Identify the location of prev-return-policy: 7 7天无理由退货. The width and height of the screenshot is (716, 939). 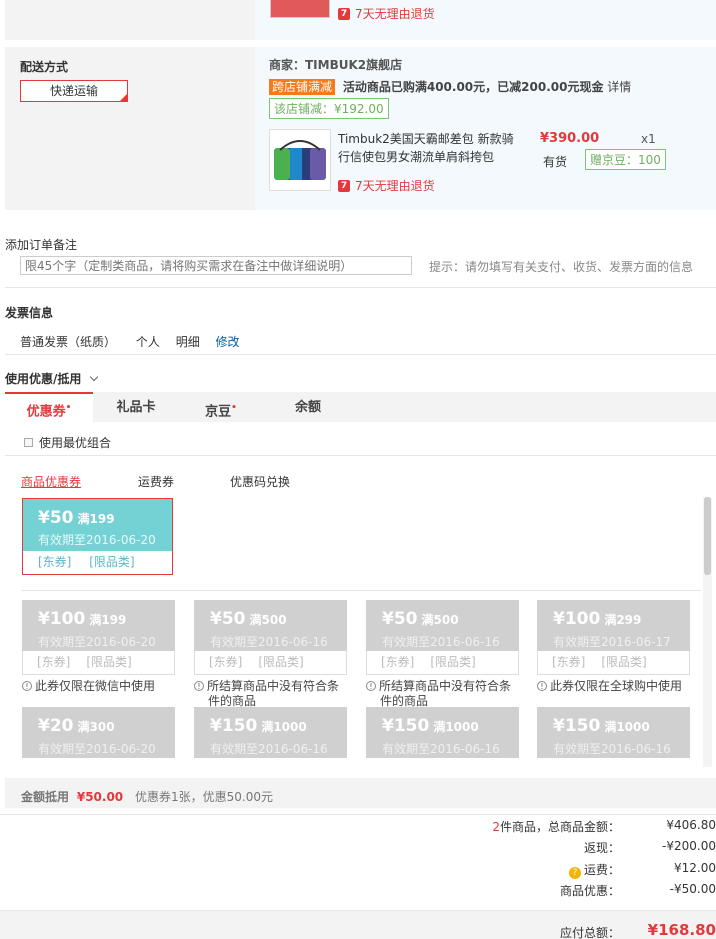
(386, 13).